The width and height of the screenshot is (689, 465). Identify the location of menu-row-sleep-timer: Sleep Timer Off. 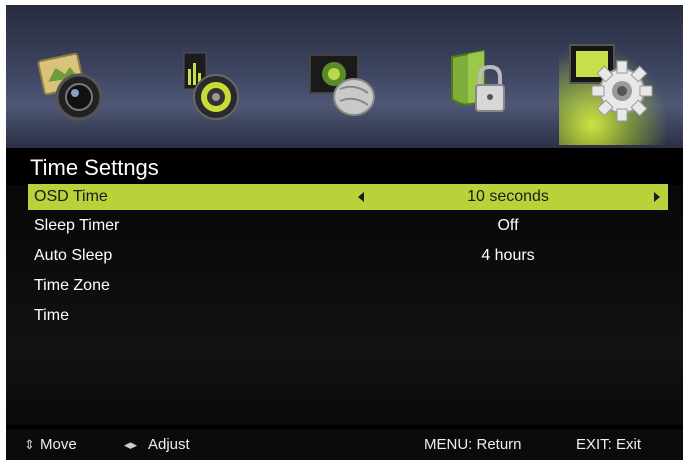
(348, 226).